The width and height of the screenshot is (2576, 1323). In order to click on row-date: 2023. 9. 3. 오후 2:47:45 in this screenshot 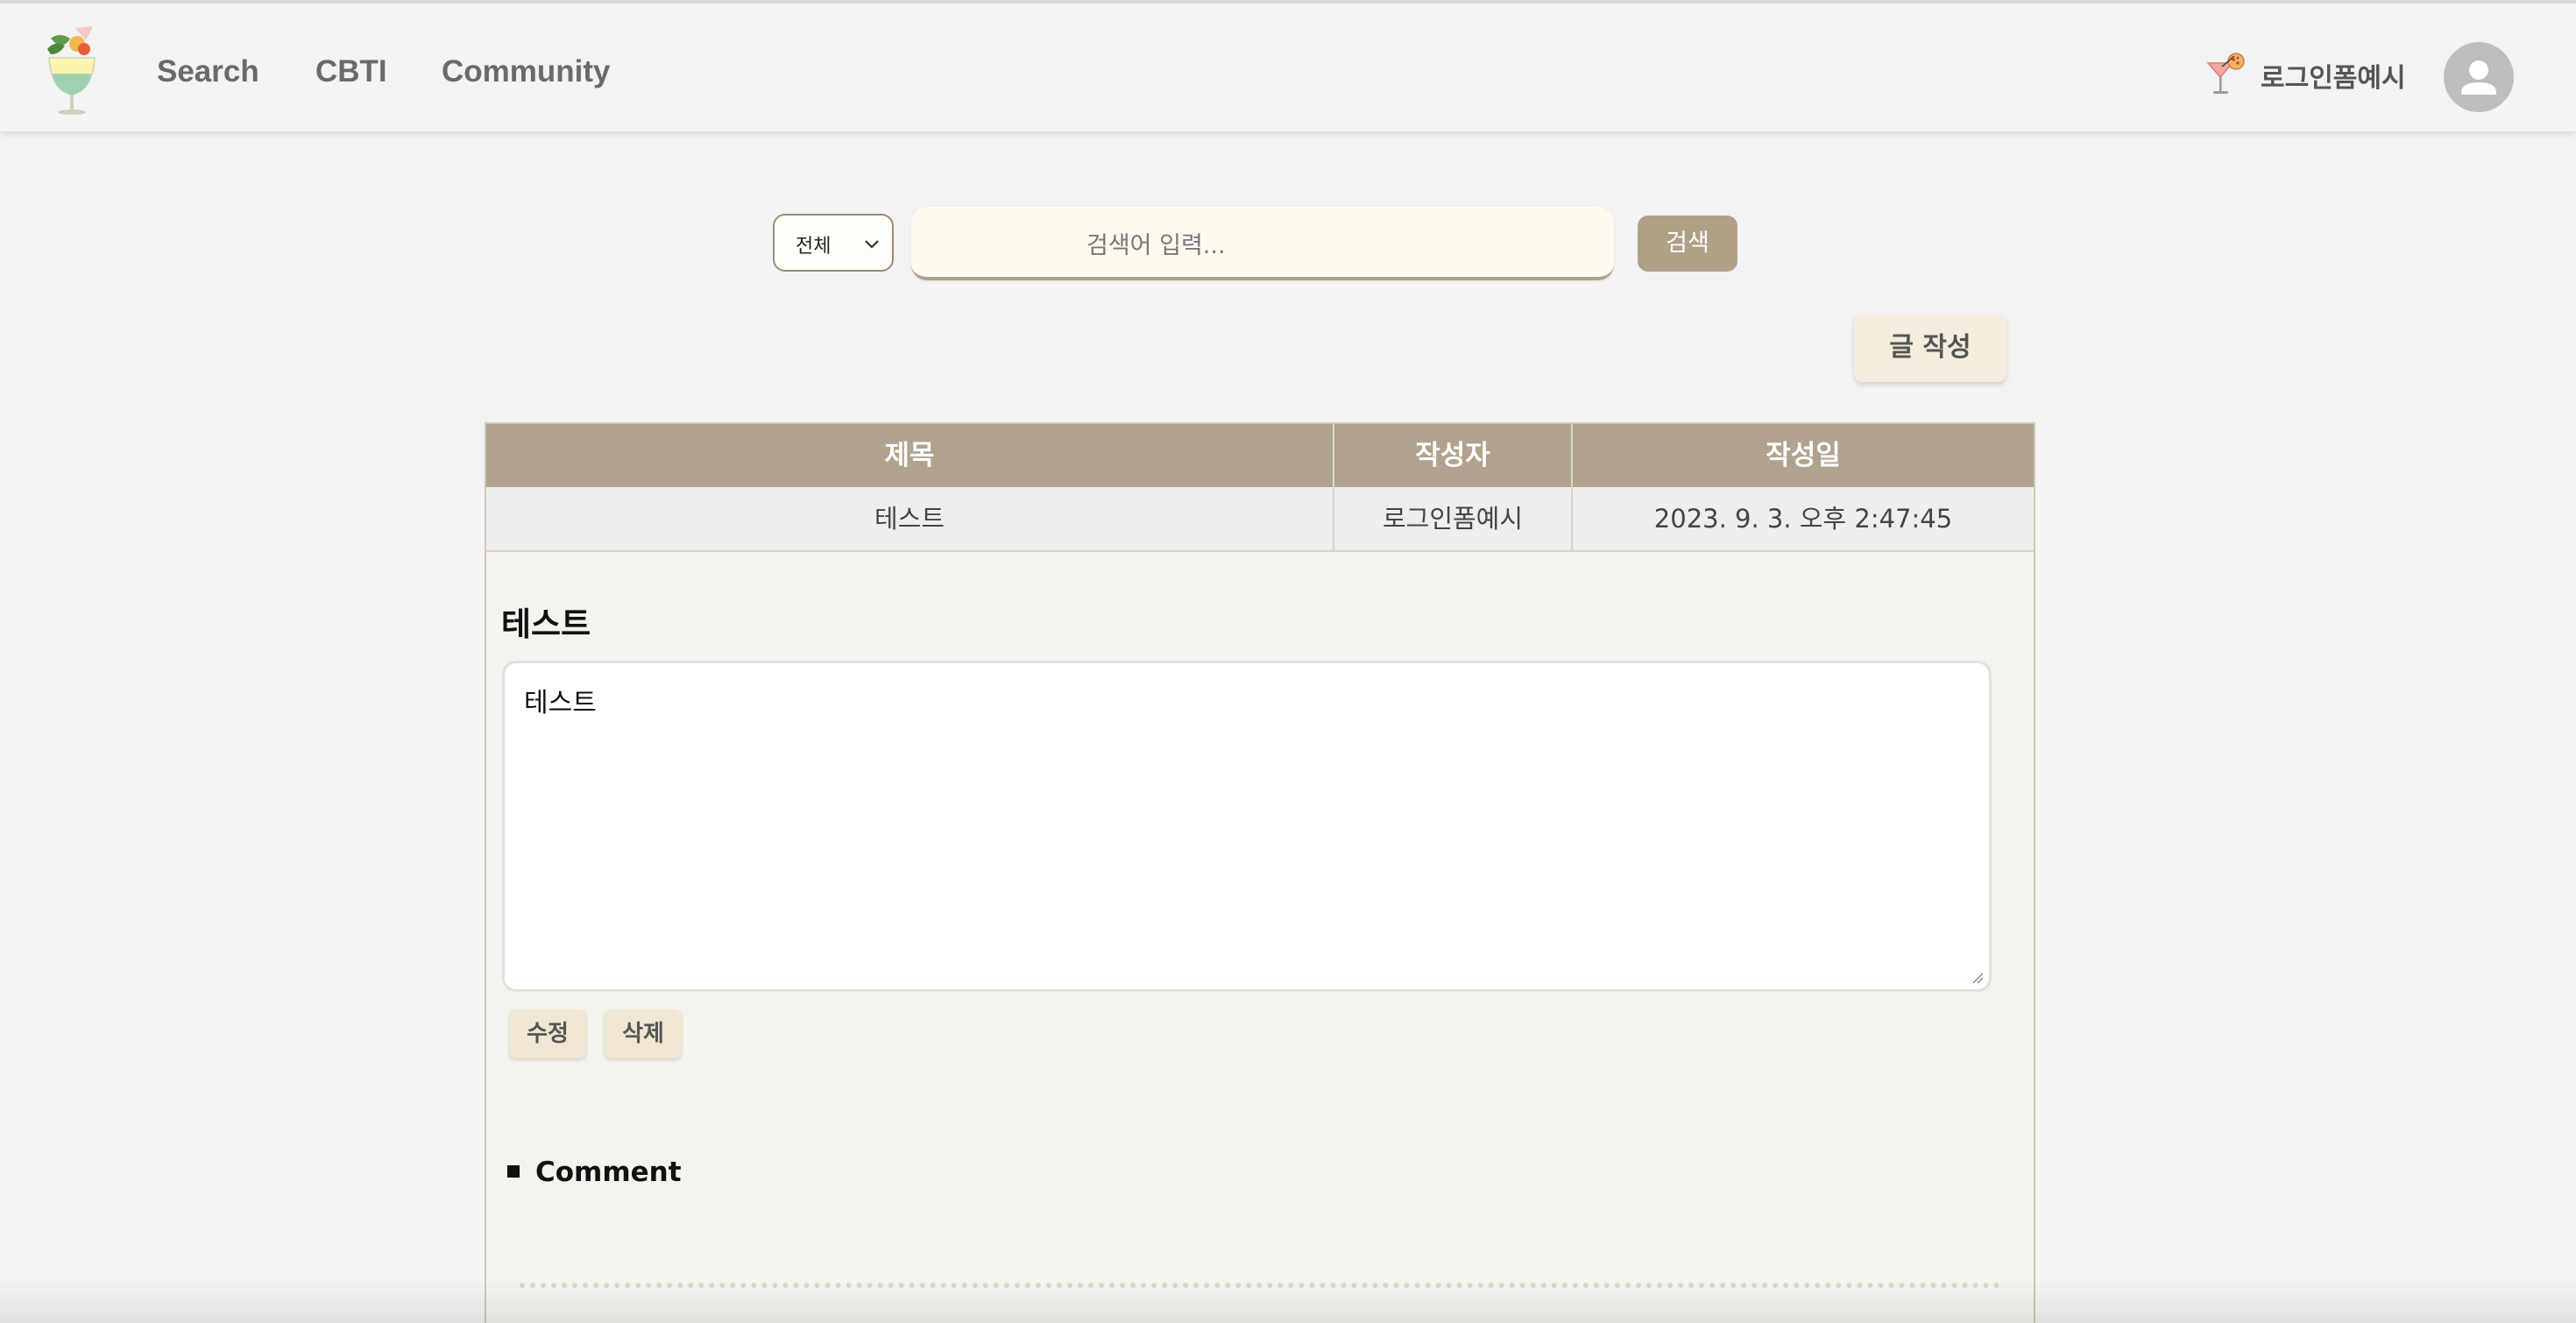, I will do `click(1802, 518)`.